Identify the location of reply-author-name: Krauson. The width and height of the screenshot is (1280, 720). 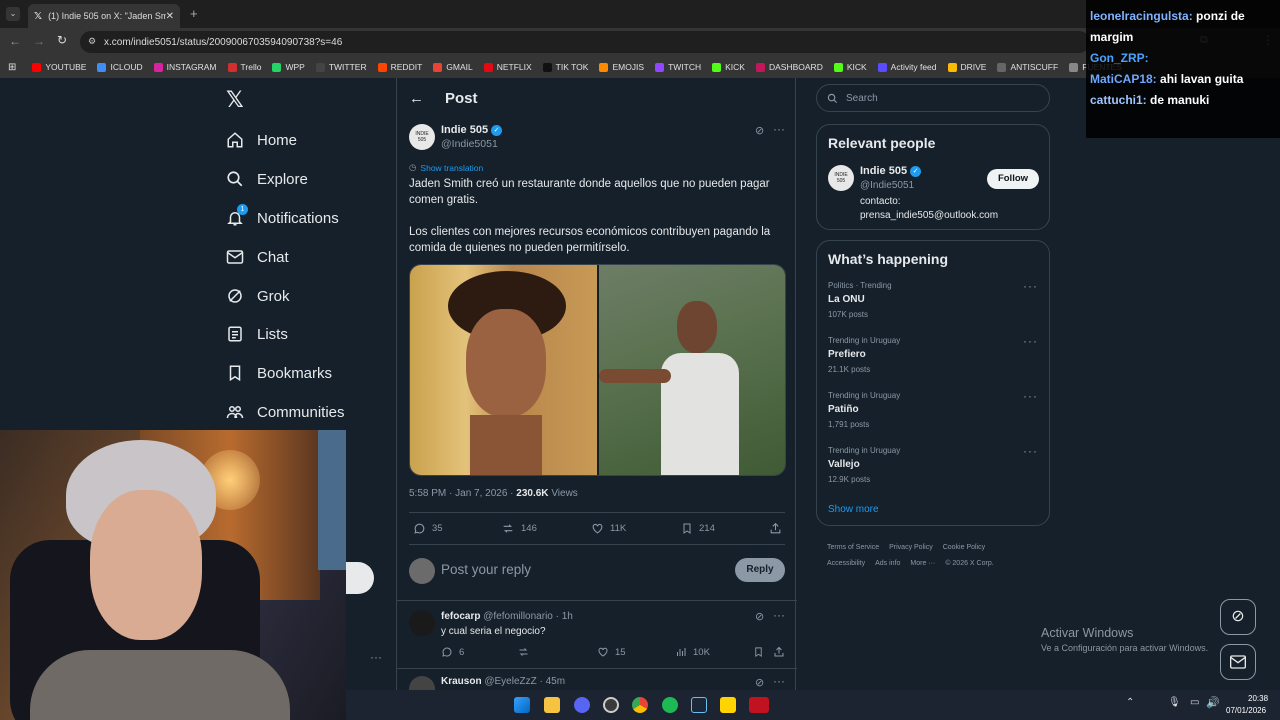
(461, 681).